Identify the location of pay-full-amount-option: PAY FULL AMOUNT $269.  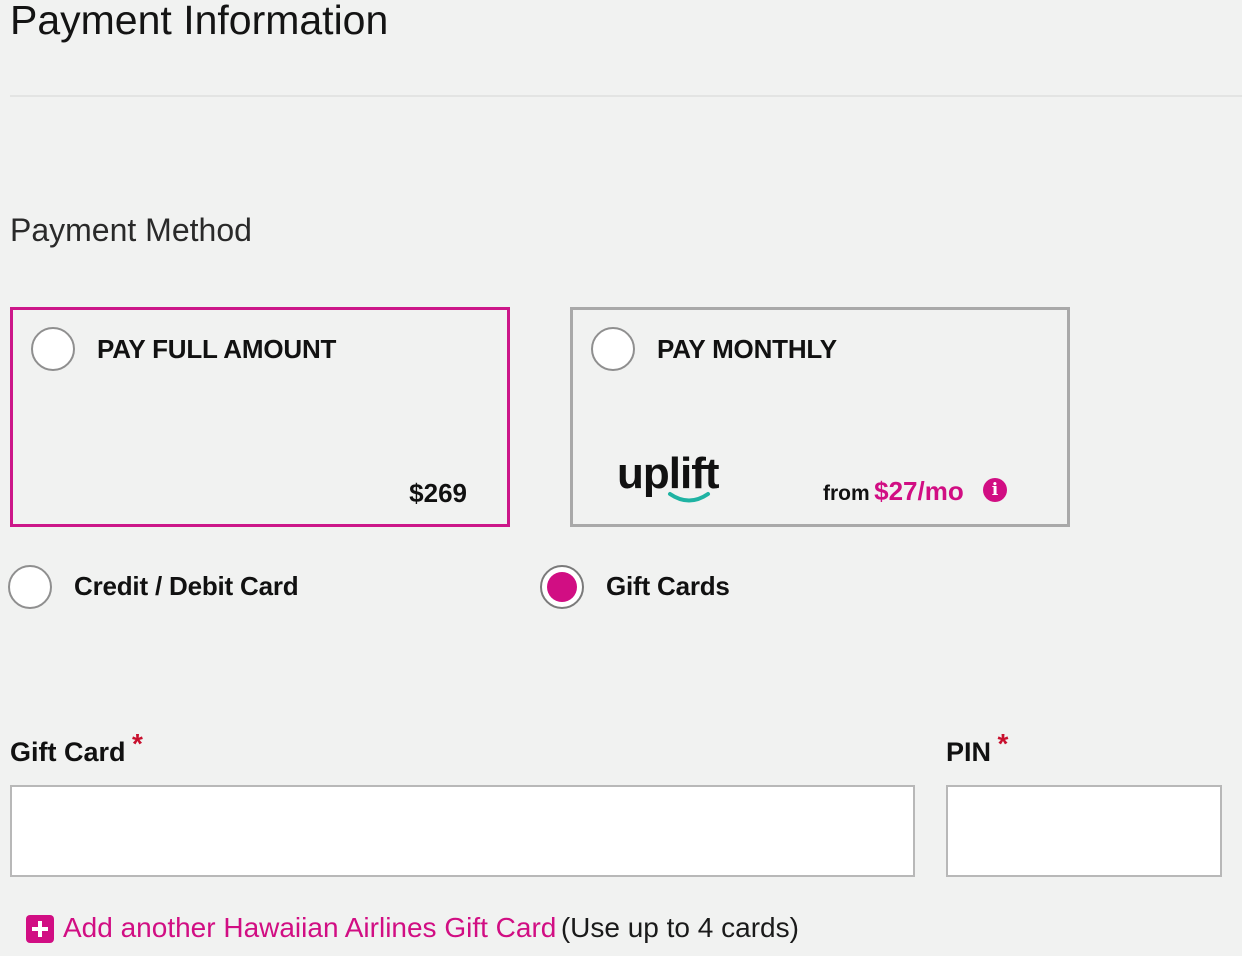
(260, 417).